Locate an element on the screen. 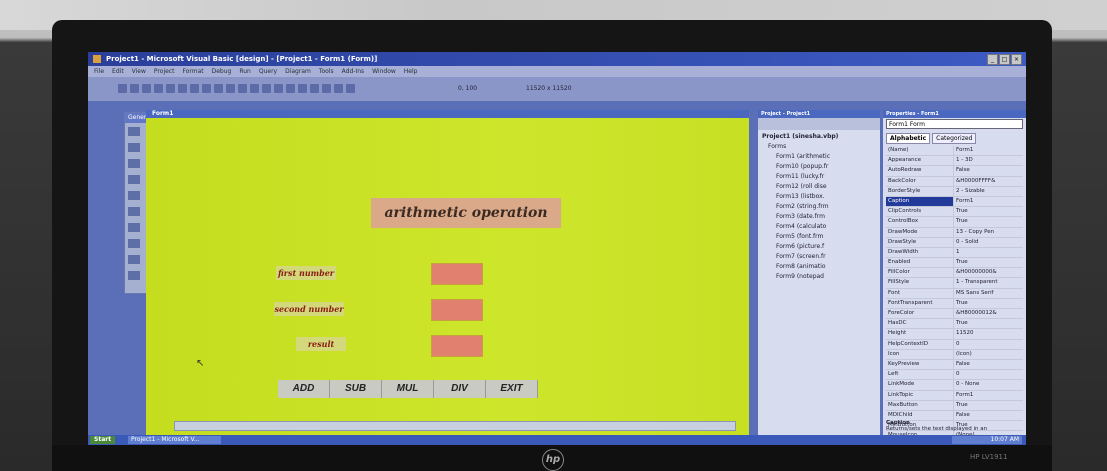  property-row: AutoRedraw False is located at coordinates (954, 171).